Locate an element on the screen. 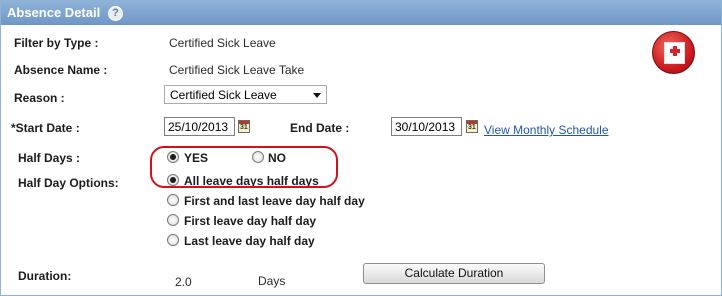  duration-value: 2.0 is located at coordinates (183, 282).